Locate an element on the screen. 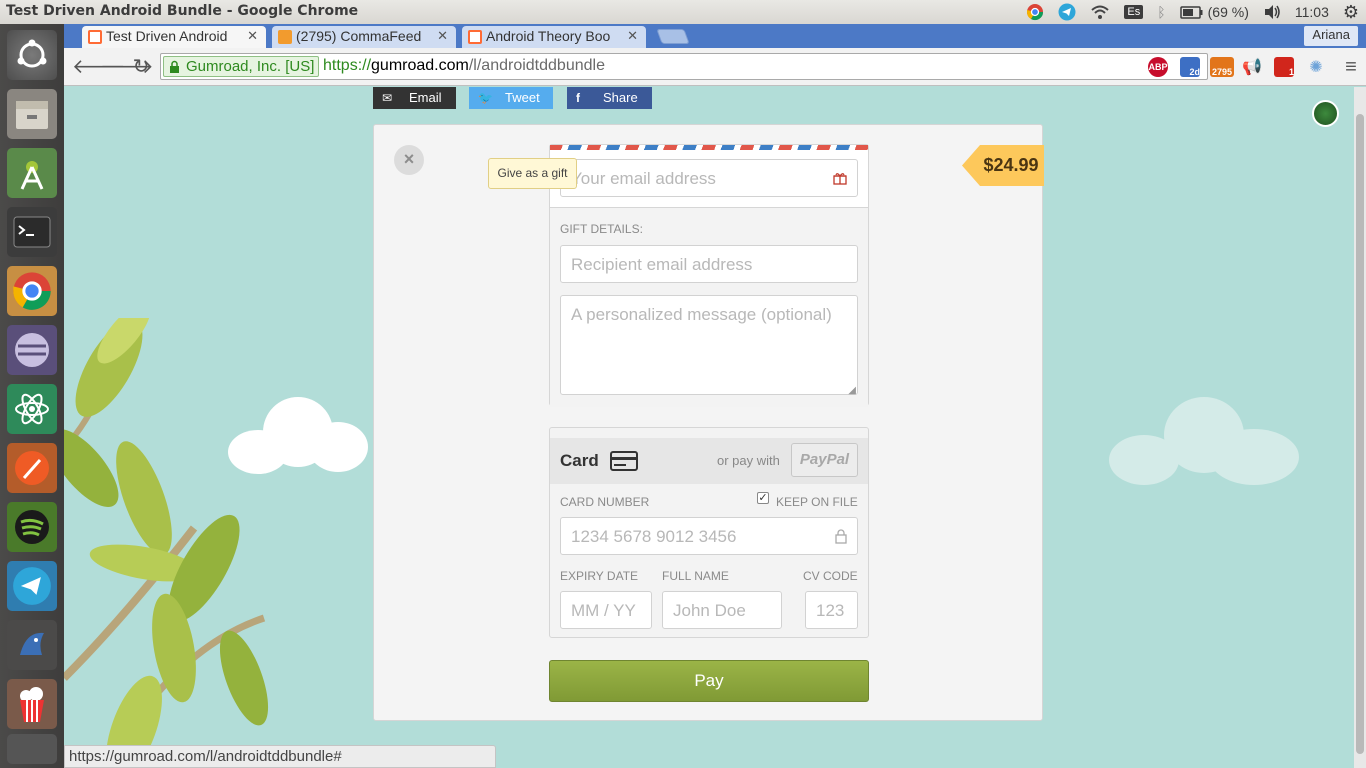  settings-gear-icon: ⚙ is located at coordinates (1351, 12).